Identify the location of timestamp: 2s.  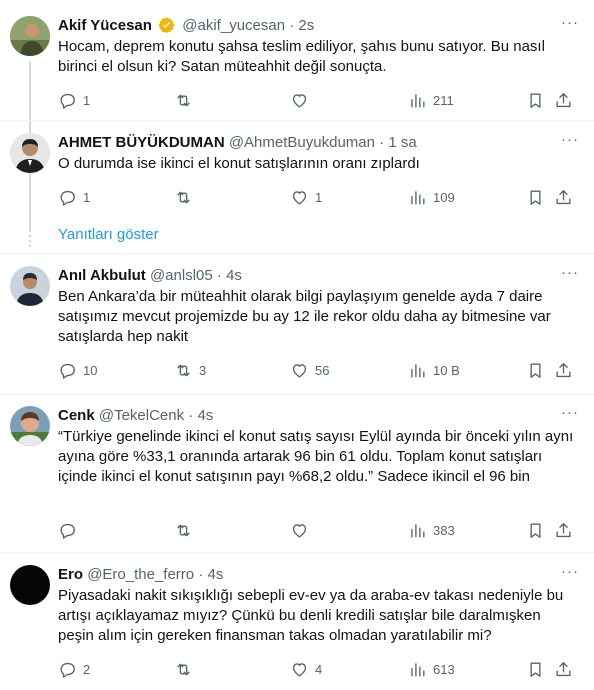
(306, 25).